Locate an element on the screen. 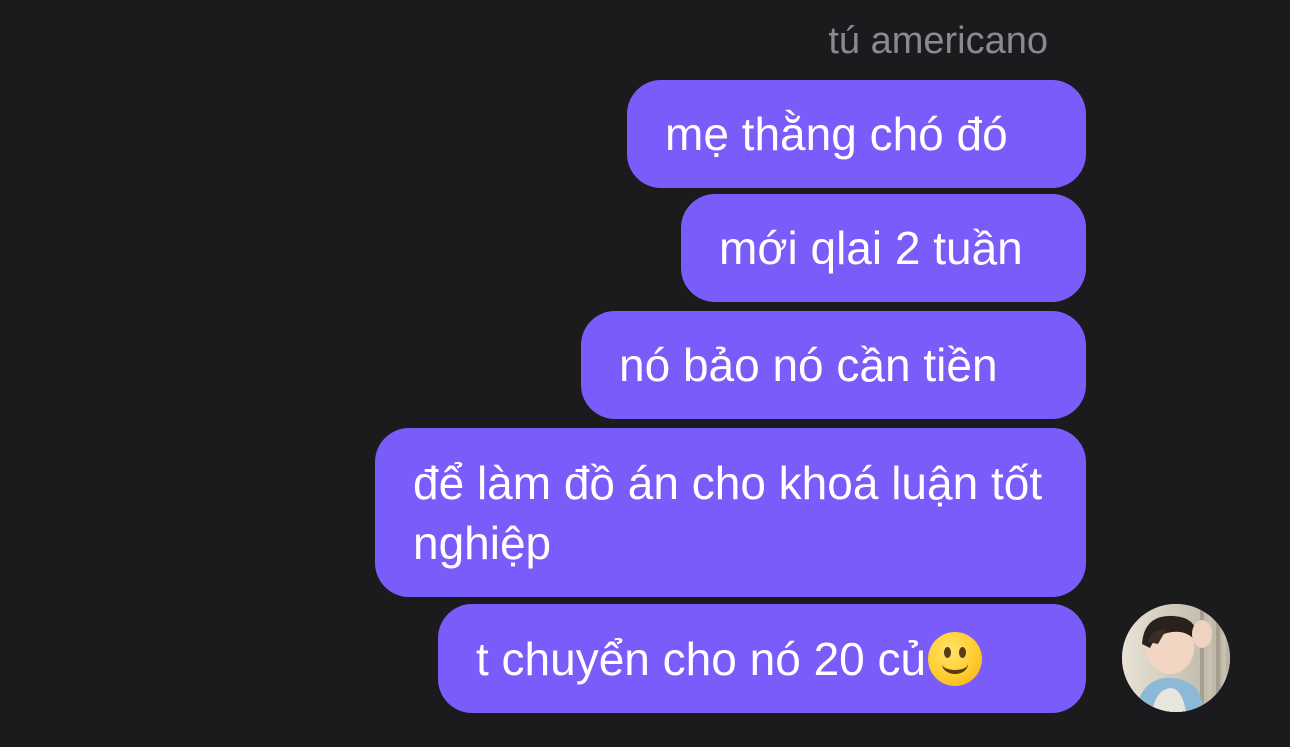  message-bubble: nó bảo nó cần tiền is located at coordinates (833, 365).